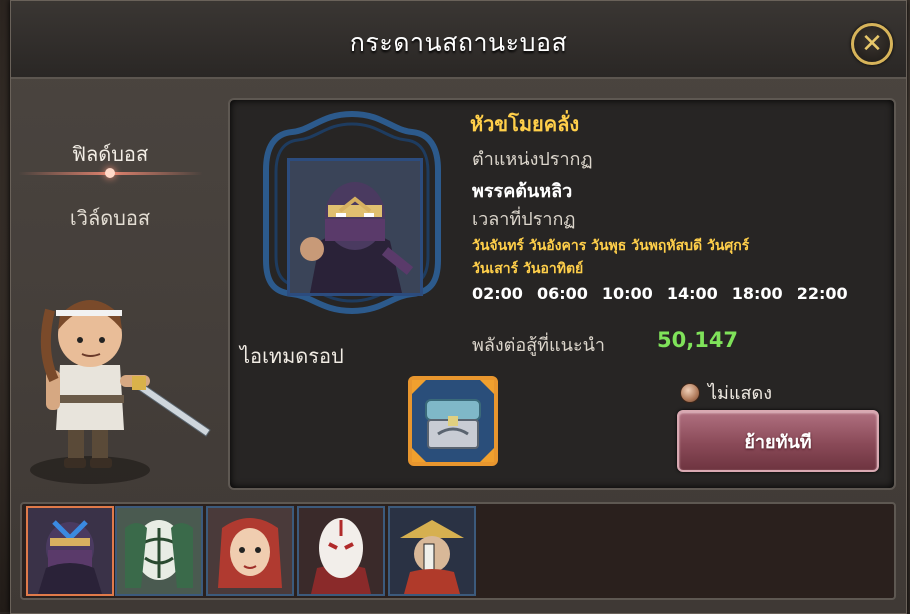  I want to click on radio-button, so click(690, 392).